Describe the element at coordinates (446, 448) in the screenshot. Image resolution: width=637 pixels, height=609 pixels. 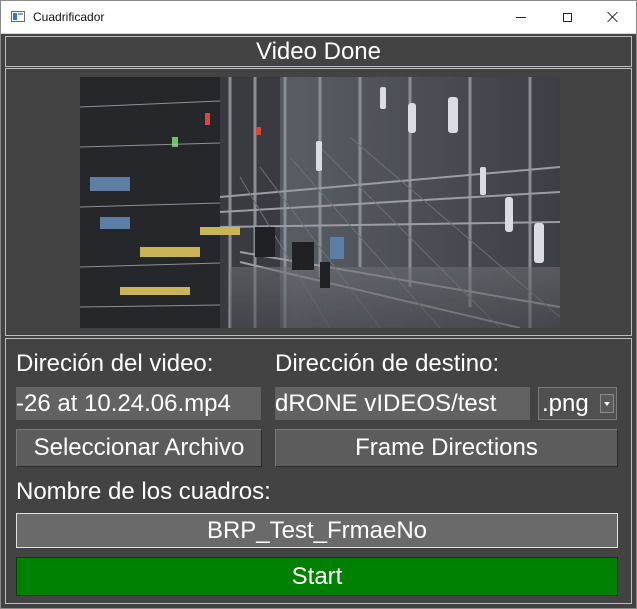
I see `frame-directions-button: Frame Directions` at that location.